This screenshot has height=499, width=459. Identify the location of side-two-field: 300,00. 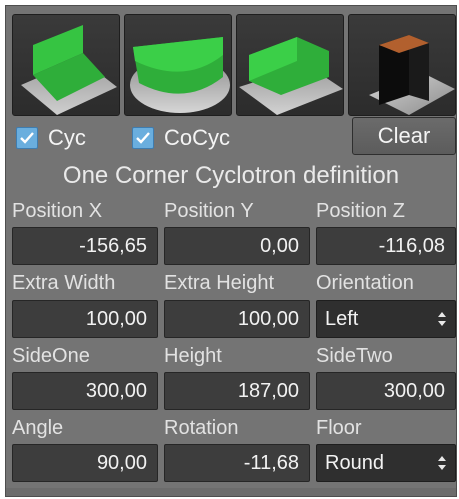
(386, 391).